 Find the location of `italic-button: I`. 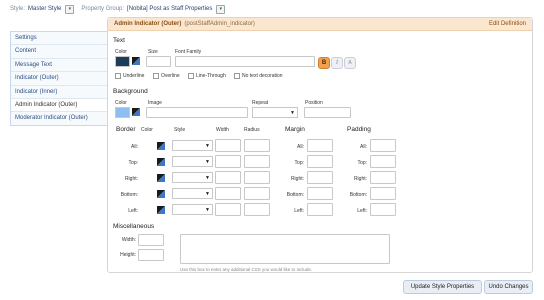

italic-button: I is located at coordinates (337, 63).